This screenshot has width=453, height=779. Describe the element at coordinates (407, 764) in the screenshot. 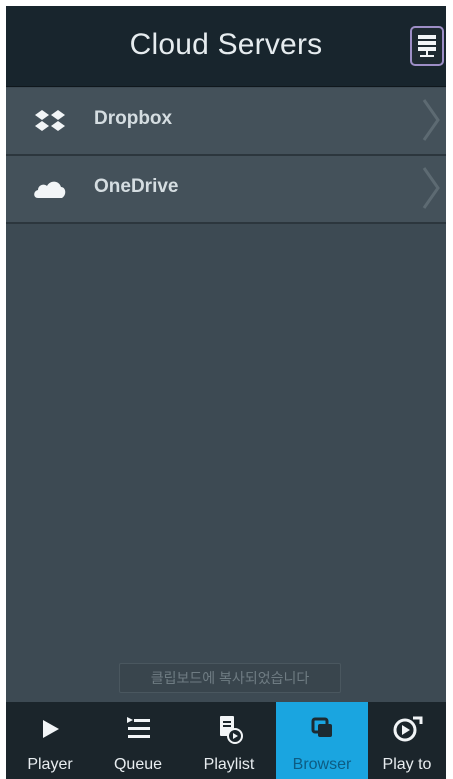

I see `tab-label: Play to` at that location.